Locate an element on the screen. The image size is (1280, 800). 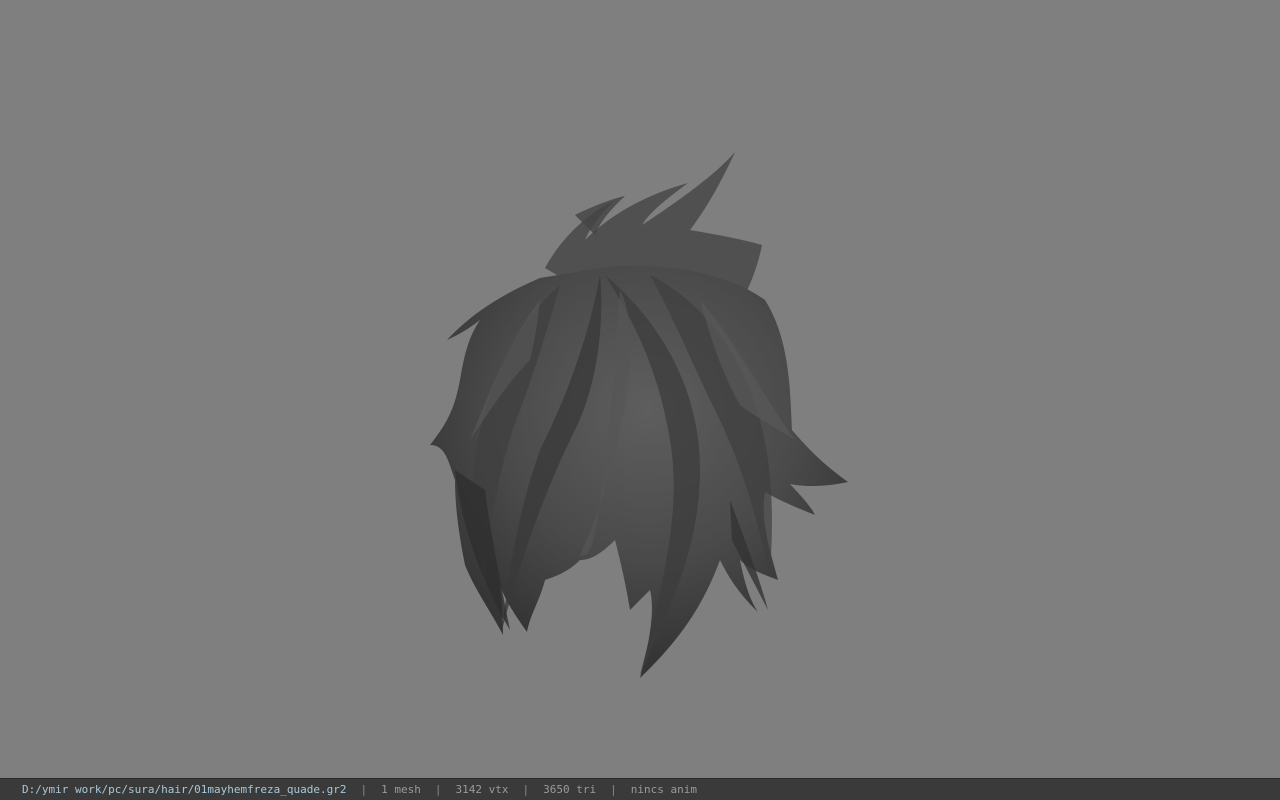
vertex-count-label: 3142 vtx is located at coordinates (482, 789).